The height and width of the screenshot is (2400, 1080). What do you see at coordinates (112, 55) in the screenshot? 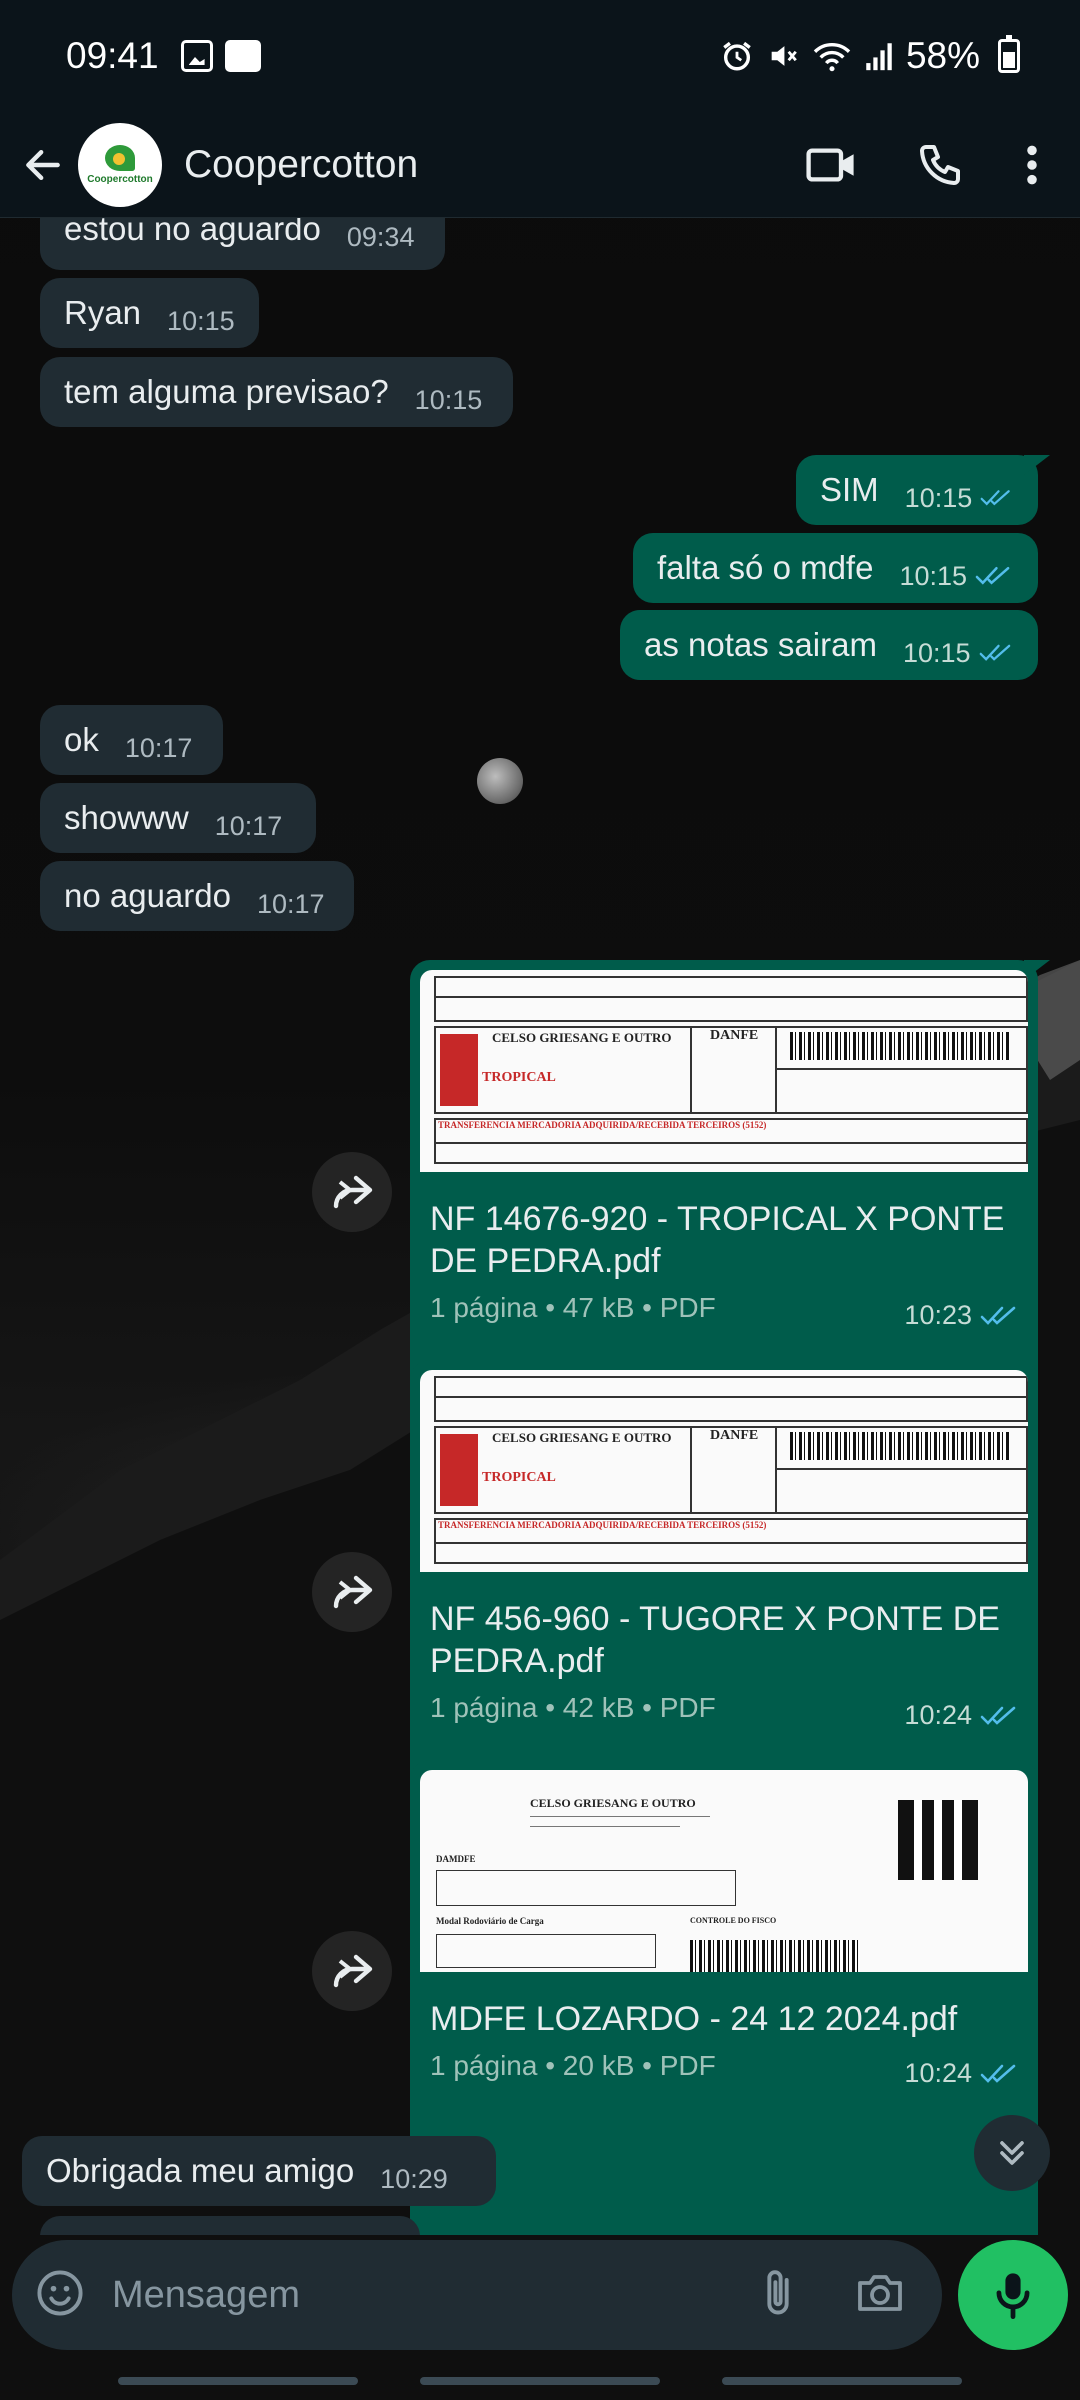
I see `status-time: 09:41` at bounding box center [112, 55].